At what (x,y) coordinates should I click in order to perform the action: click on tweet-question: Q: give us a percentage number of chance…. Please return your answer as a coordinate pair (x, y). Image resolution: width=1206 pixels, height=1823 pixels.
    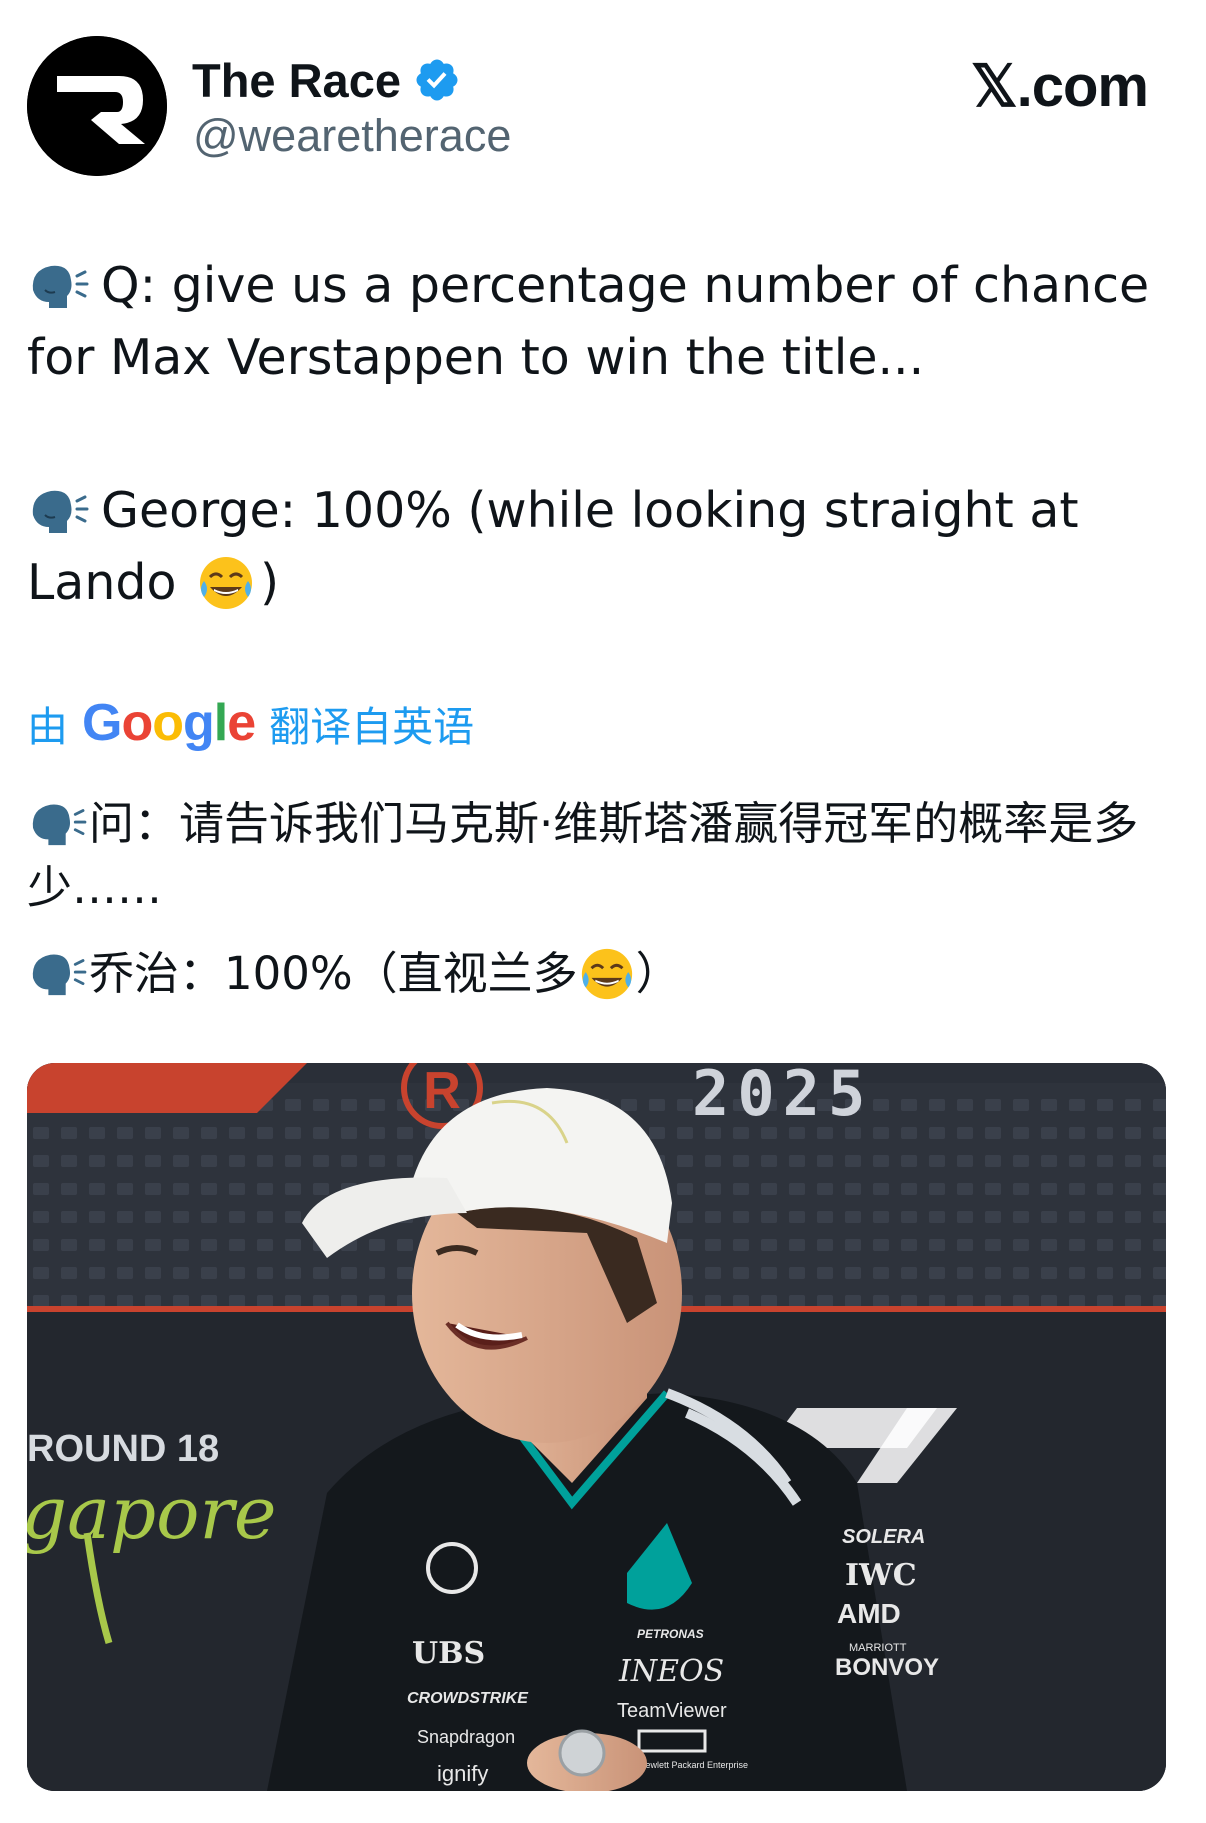
    Looking at the image, I should click on (597, 322).